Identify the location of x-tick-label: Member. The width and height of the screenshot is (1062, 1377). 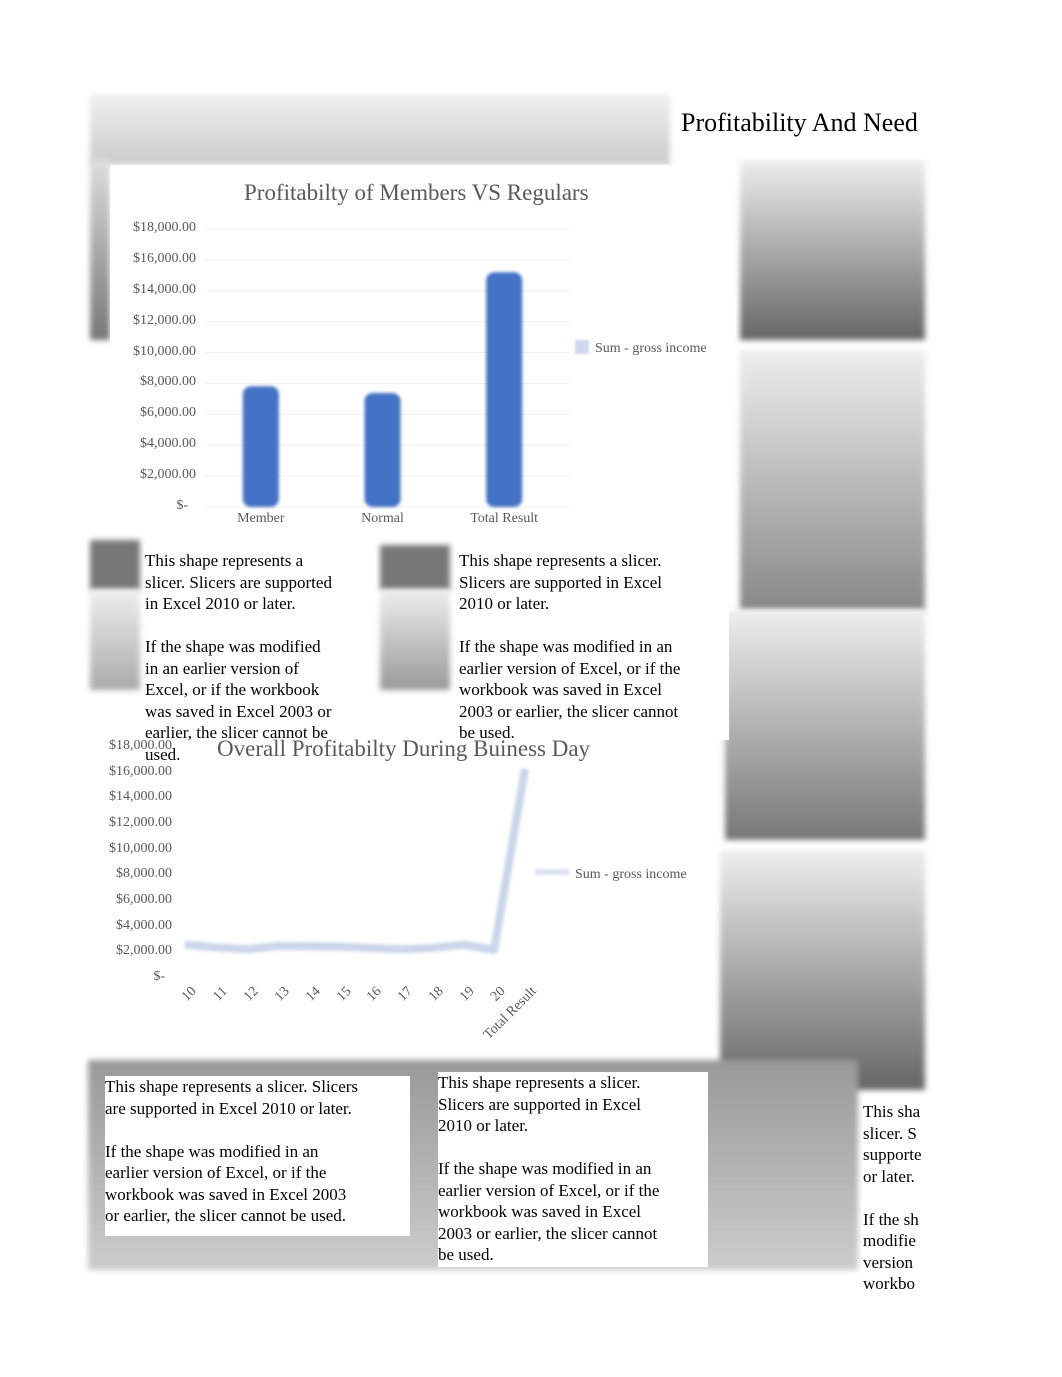
(261, 518).